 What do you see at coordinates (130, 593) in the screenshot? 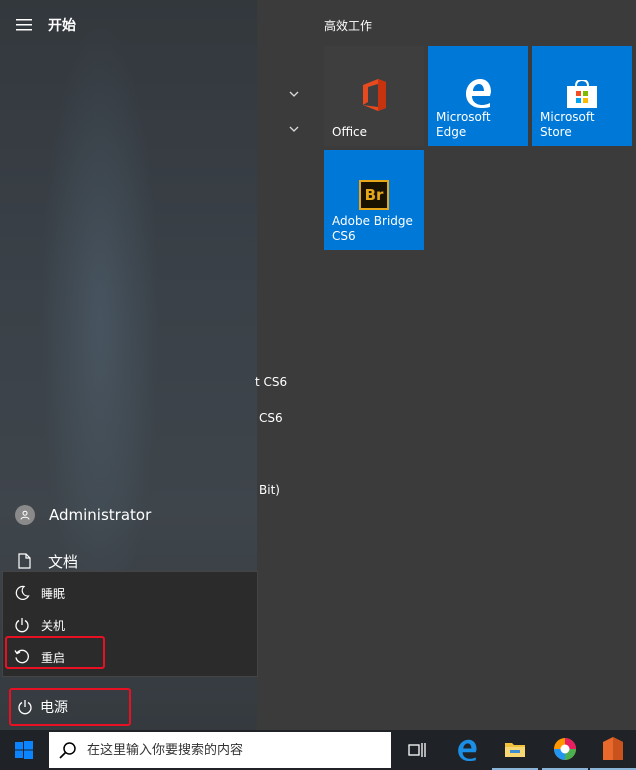
I see `sleep-menu-item: 睡眠` at bounding box center [130, 593].